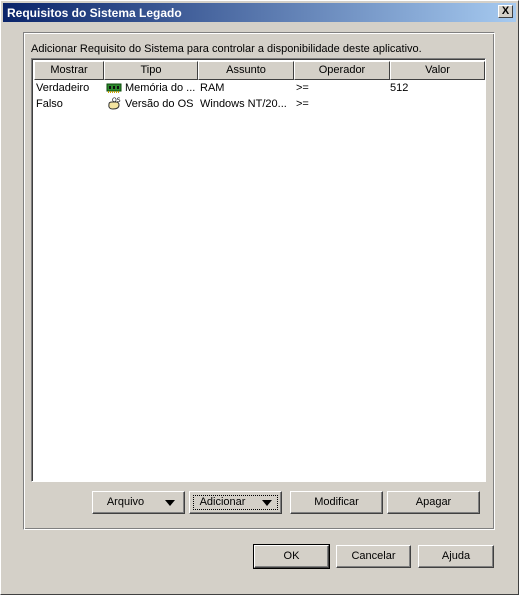 The height and width of the screenshot is (595, 519). I want to click on arquivo-button: Arquivo, so click(138, 502).